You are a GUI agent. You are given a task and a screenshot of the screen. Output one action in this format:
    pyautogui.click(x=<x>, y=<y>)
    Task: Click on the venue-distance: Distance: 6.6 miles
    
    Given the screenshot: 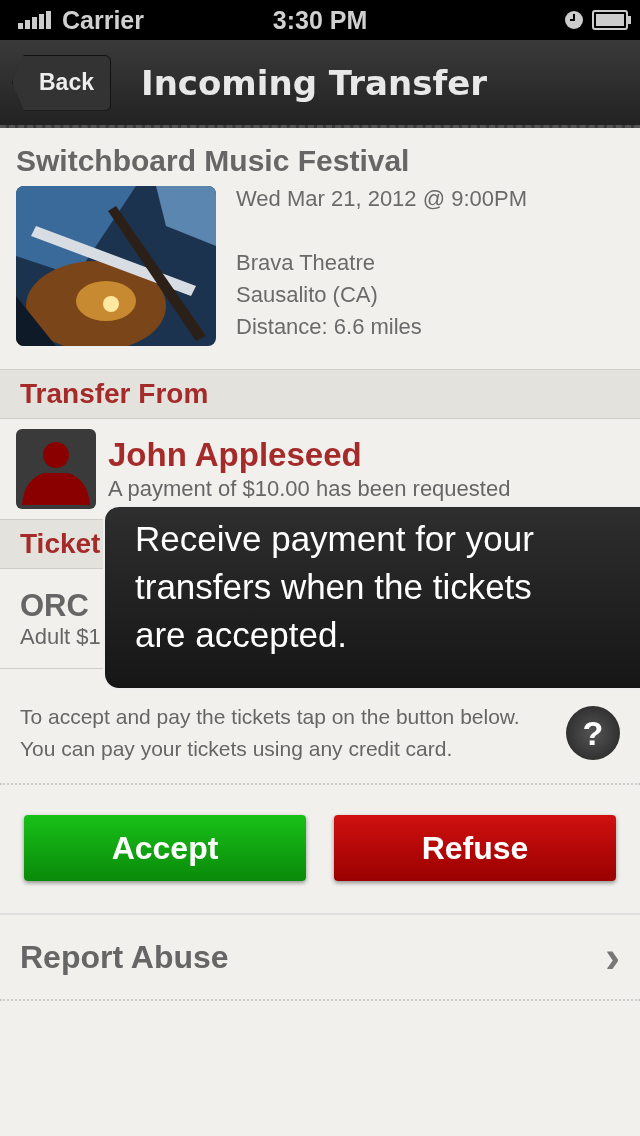 What is the action you would take?
    pyautogui.click(x=329, y=327)
    